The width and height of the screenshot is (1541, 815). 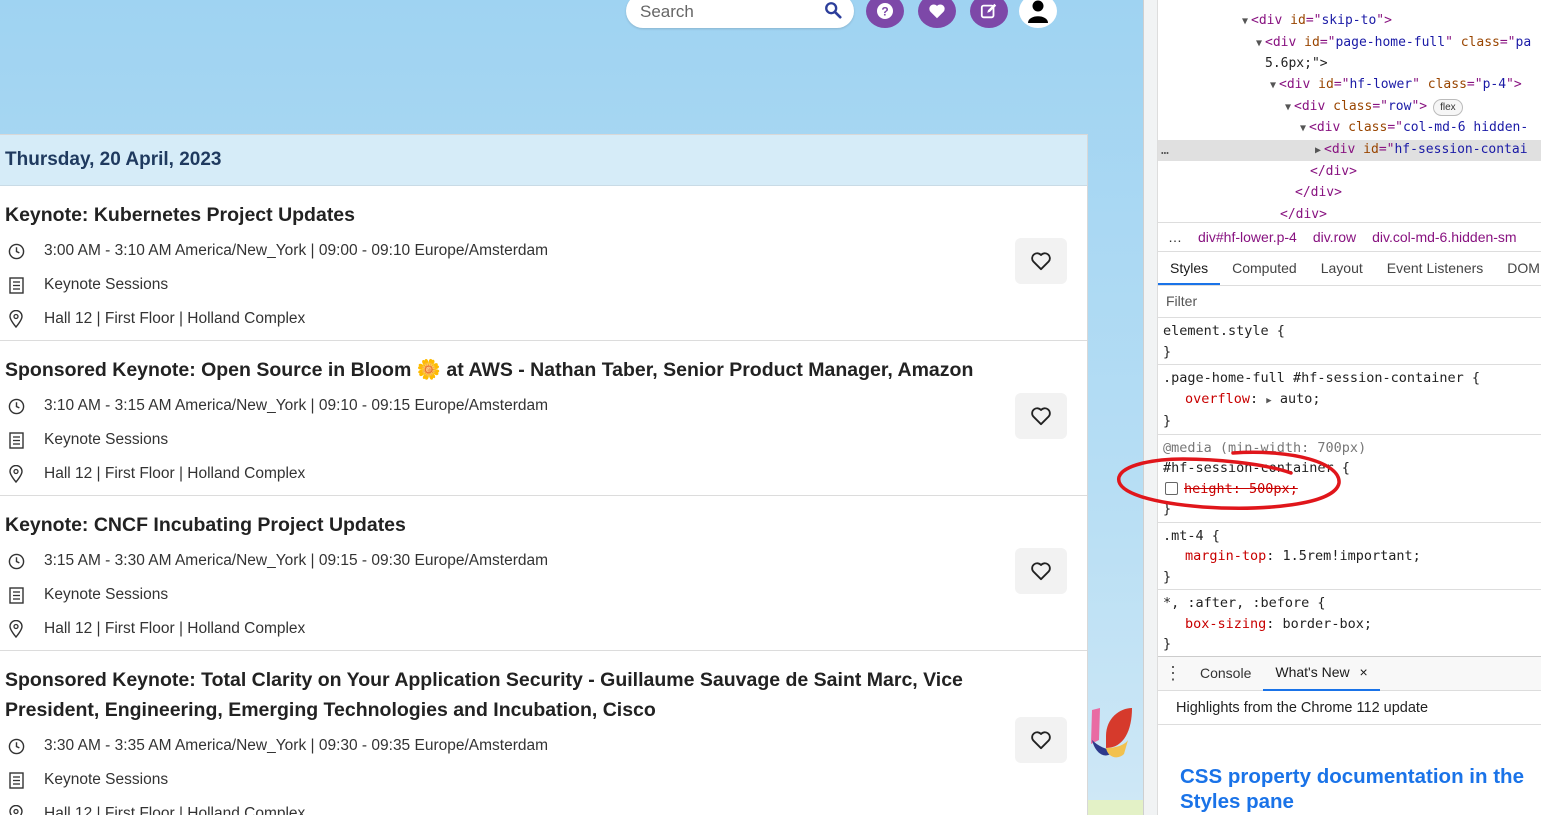 What do you see at coordinates (505, 215) in the screenshot?
I see `session-title: Keynote: Kubernetes Project Updates` at bounding box center [505, 215].